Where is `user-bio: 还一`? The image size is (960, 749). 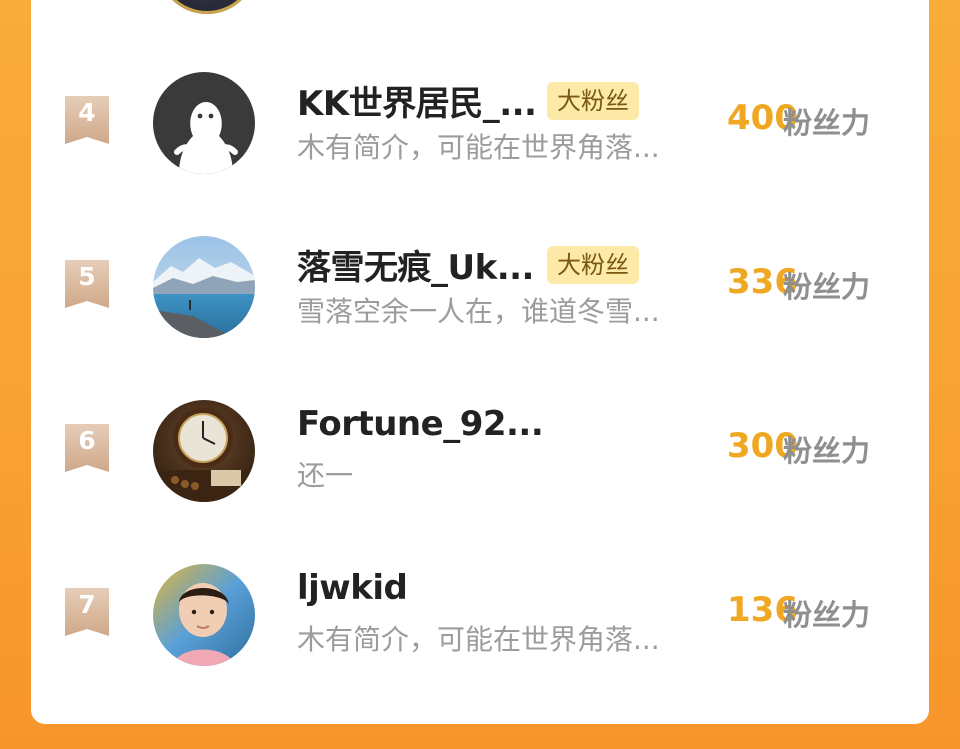
user-bio: 还一 is located at coordinates (325, 475).